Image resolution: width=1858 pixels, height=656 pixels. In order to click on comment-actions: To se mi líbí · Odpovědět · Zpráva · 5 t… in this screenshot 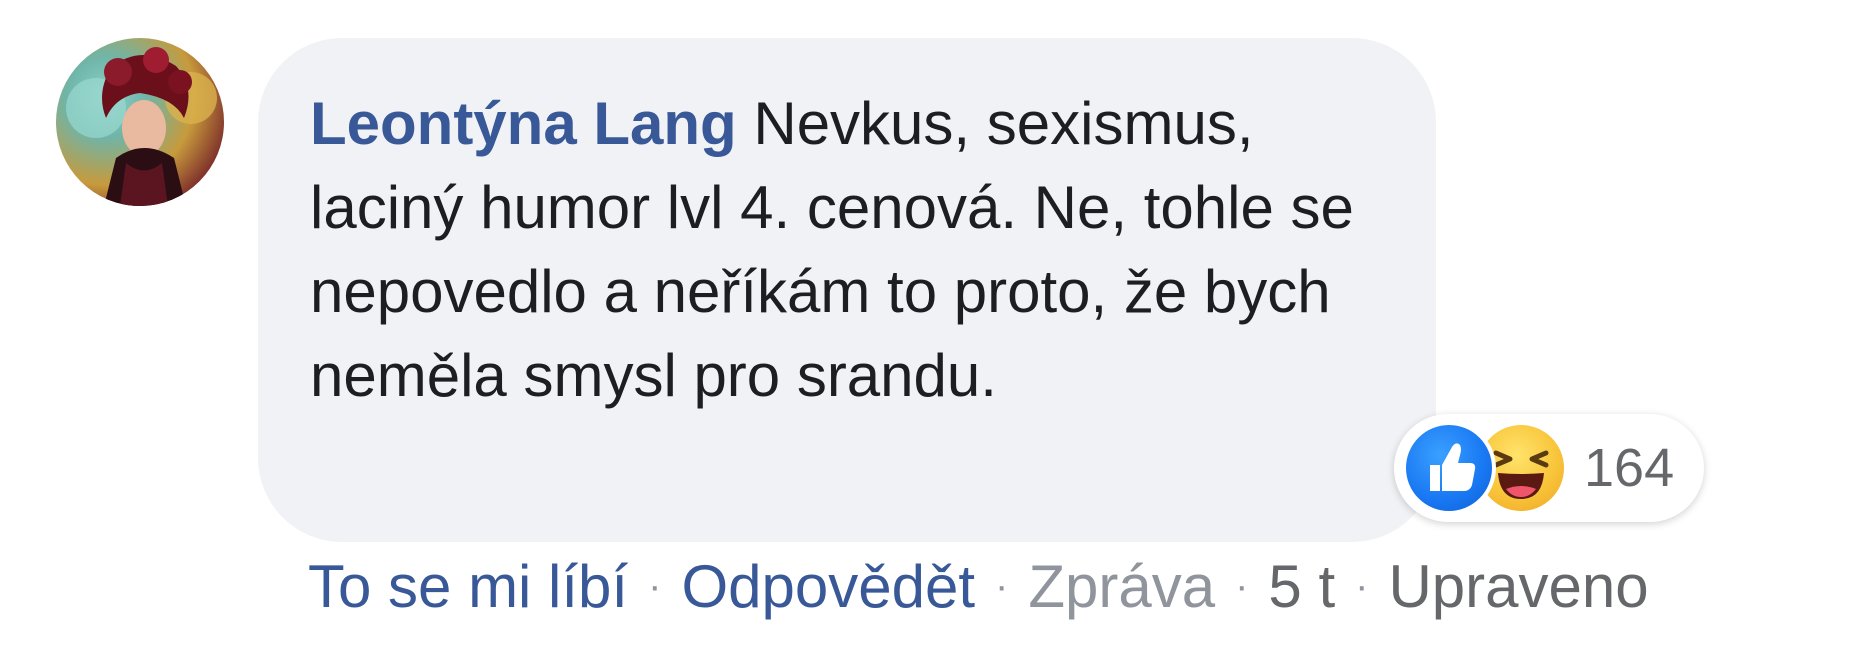, I will do `click(978, 586)`.